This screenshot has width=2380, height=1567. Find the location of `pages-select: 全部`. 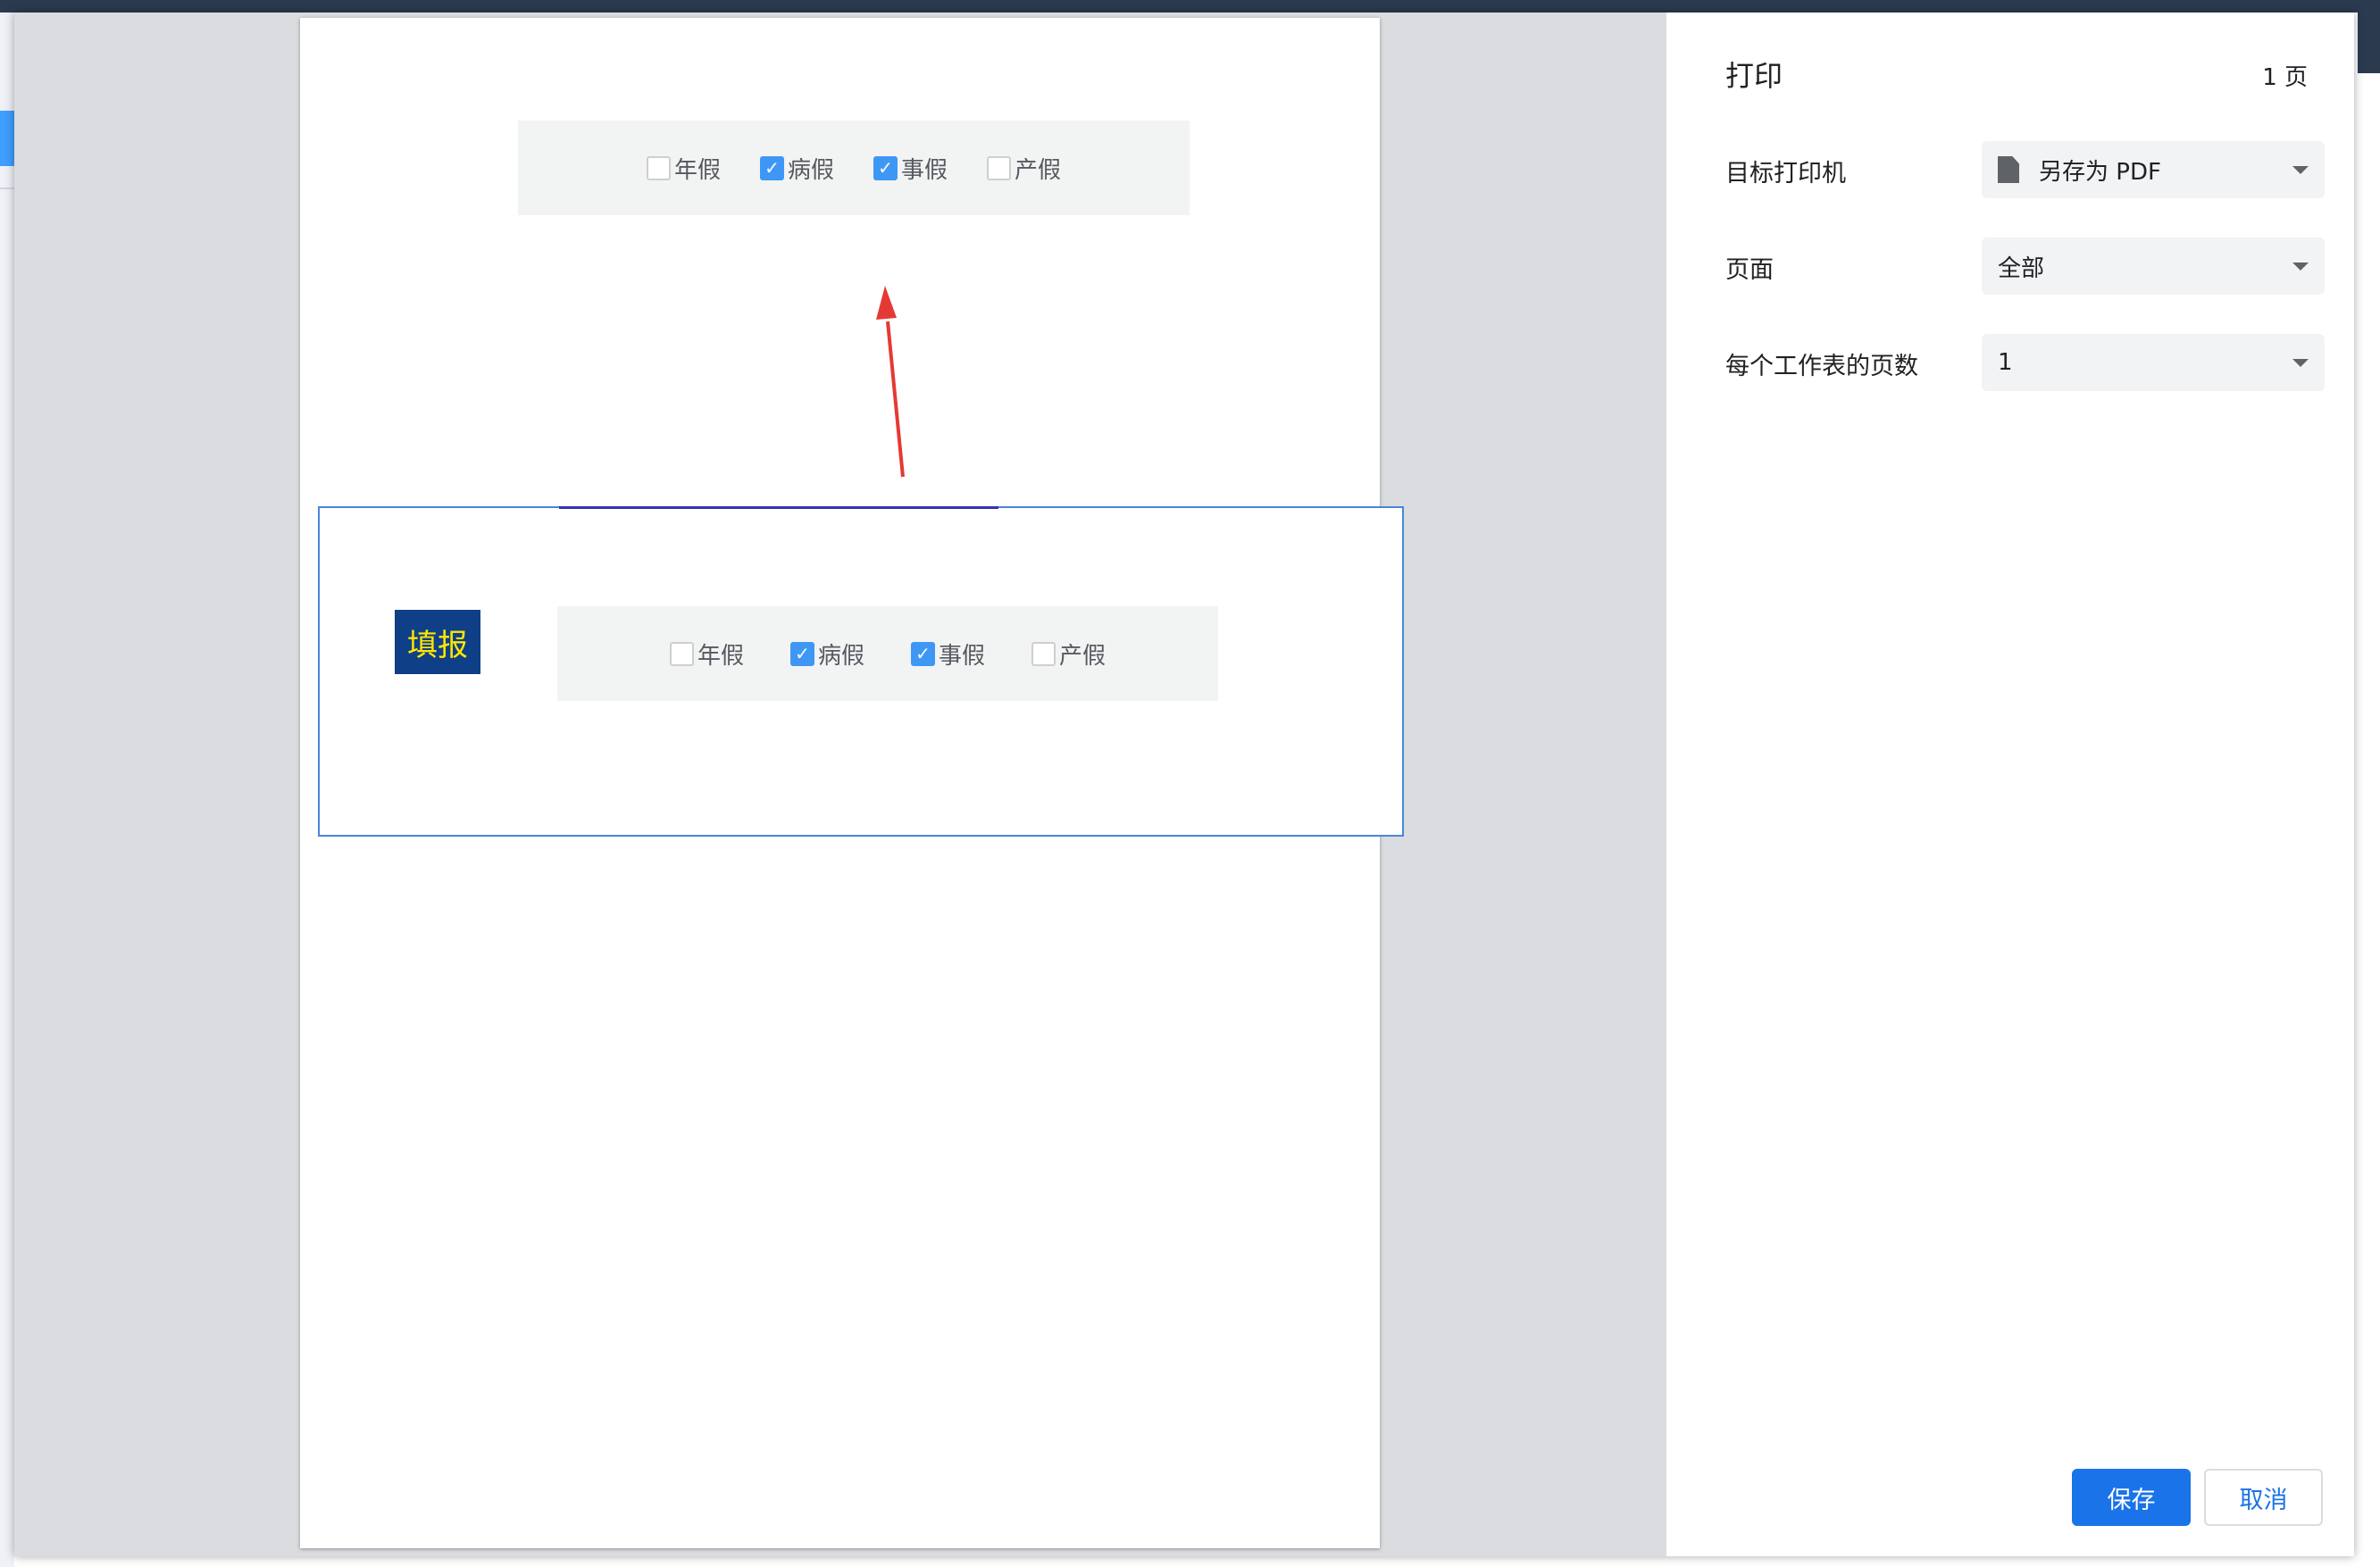

pages-select: 全部 is located at coordinates (2153, 266).